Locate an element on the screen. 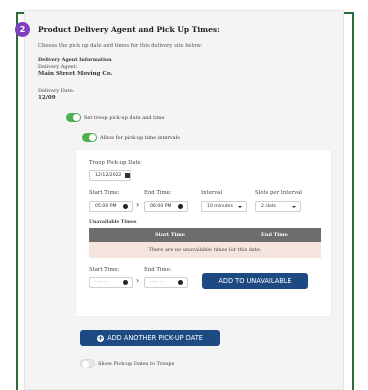 This screenshot has height=390, width=368. step-number-badge: 2 is located at coordinates (22, 29).